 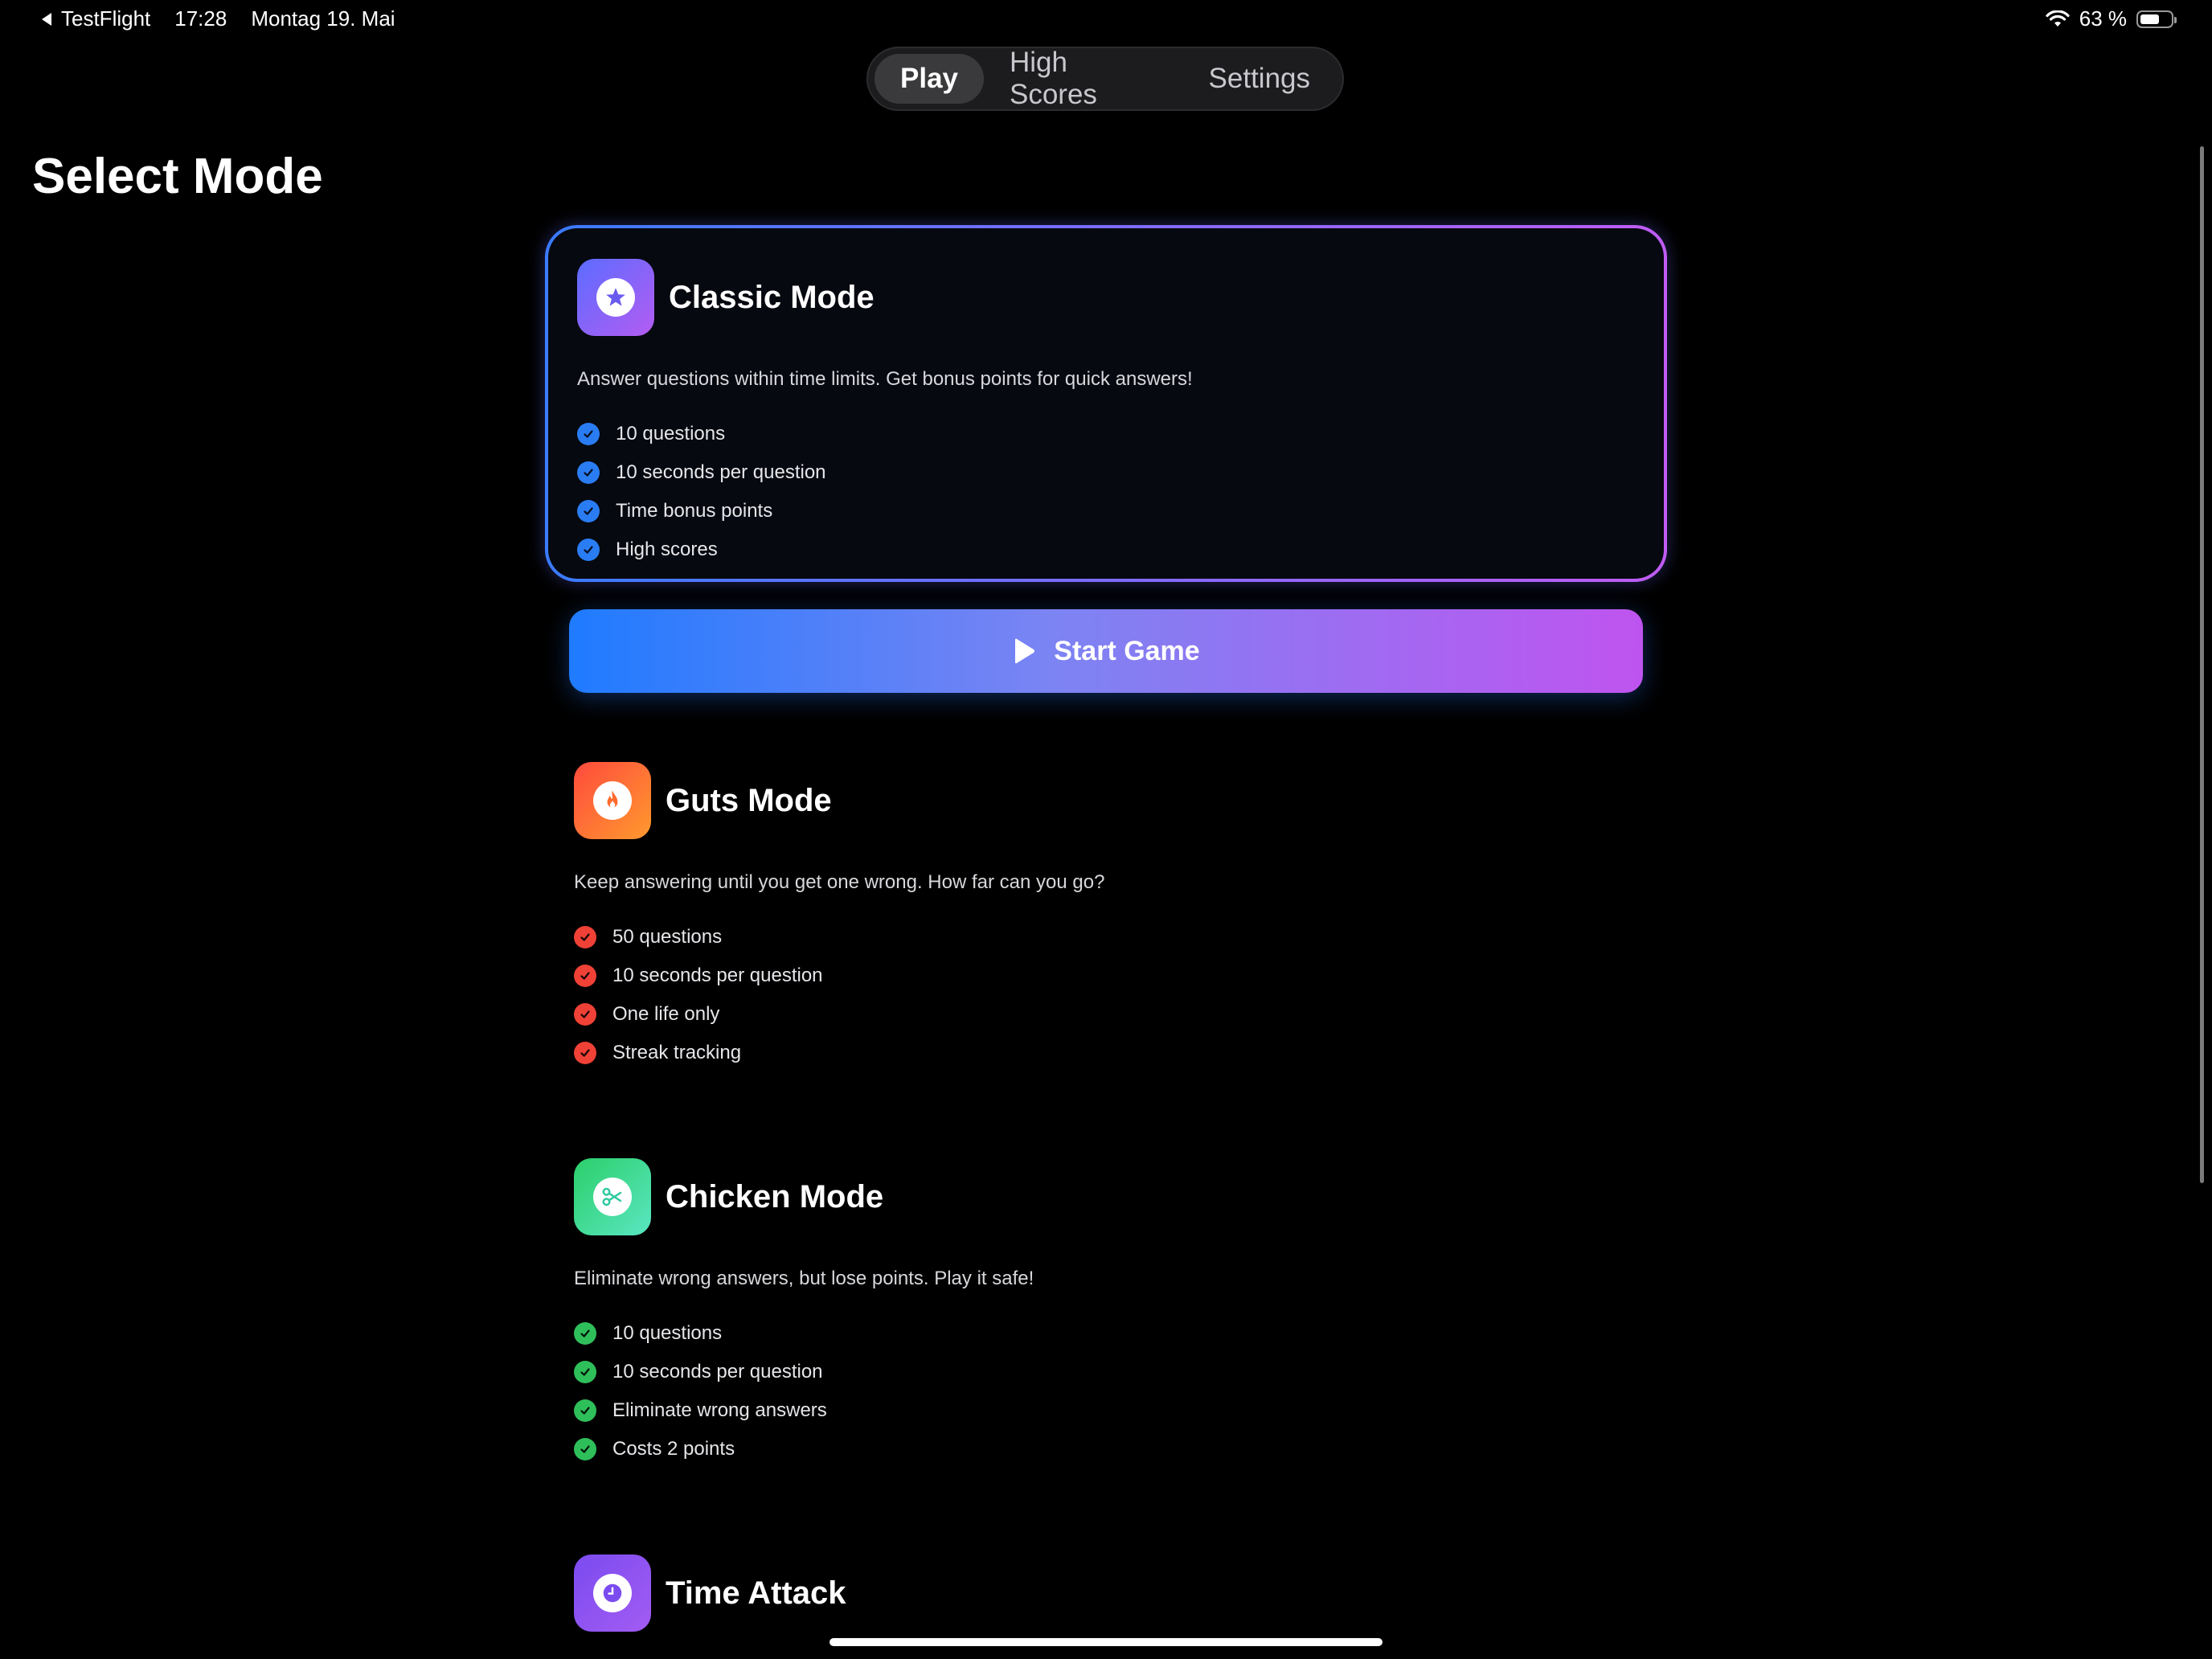 I want to click on start-game-label: Start Game, so click(x=1127, y=650).